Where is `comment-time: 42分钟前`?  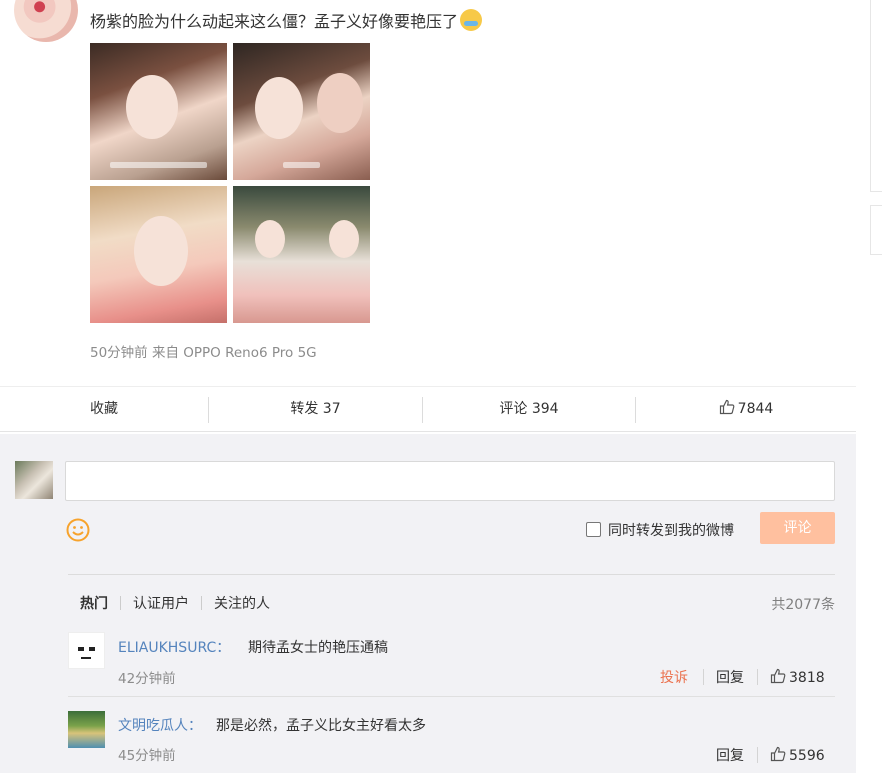 comment-time: 42分钟前 is located at coordinates (147, 679).